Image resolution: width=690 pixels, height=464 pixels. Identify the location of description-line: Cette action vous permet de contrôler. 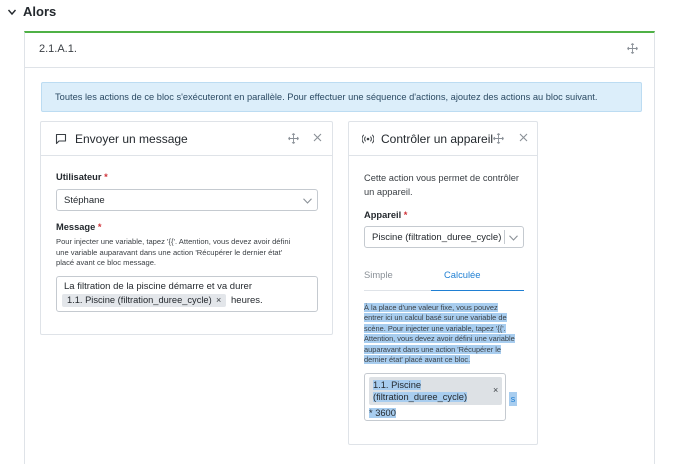
(442, 178).